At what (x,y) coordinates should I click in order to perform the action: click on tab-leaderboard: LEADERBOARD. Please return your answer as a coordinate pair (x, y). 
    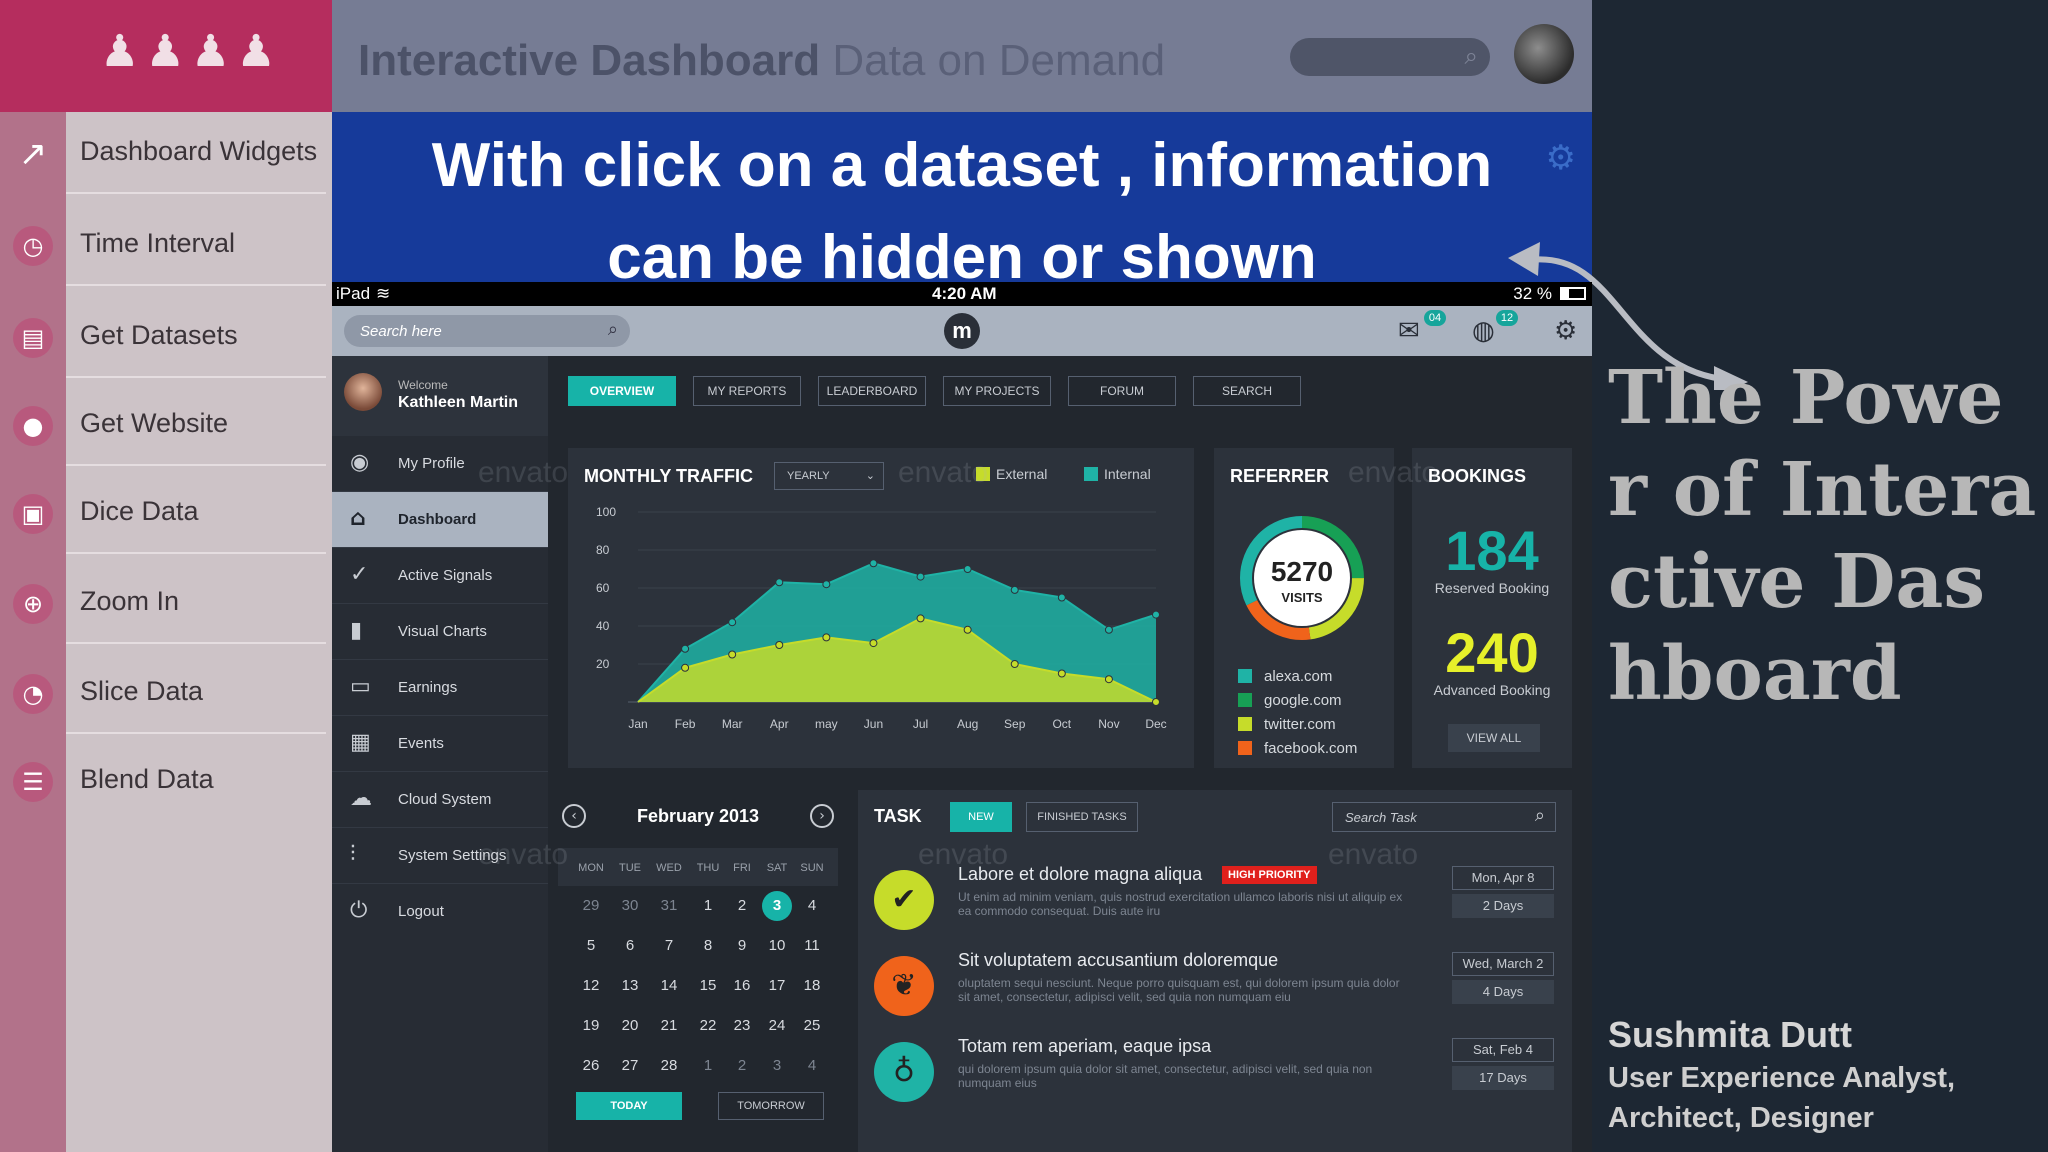
    Looking at the image, I should click on (872, 391).